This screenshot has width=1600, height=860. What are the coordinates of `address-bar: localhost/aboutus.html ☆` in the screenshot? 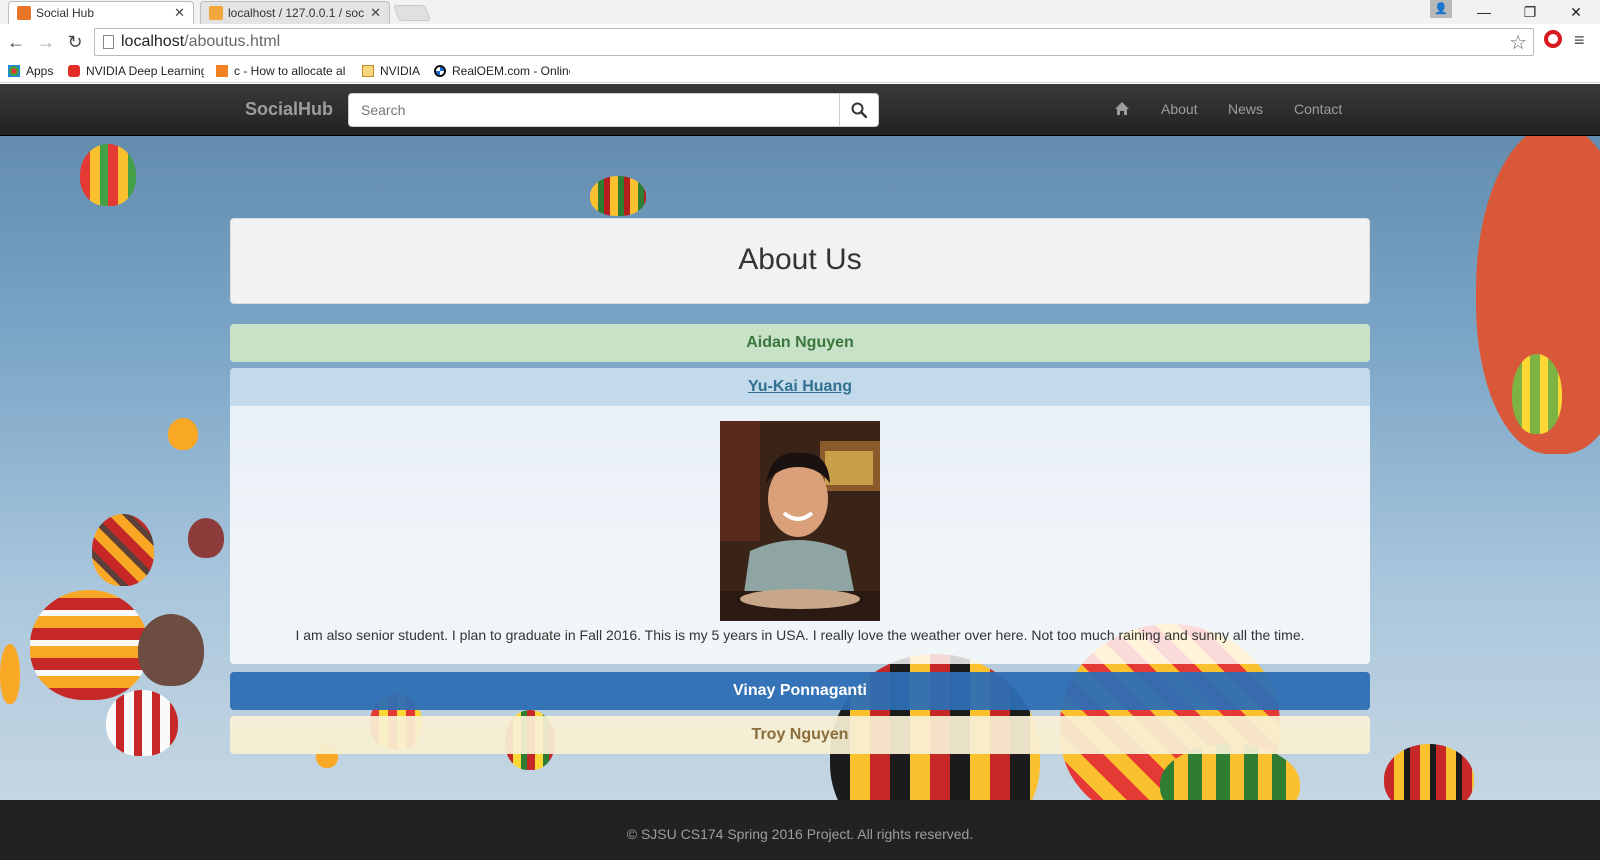 It's located at (814, 42).